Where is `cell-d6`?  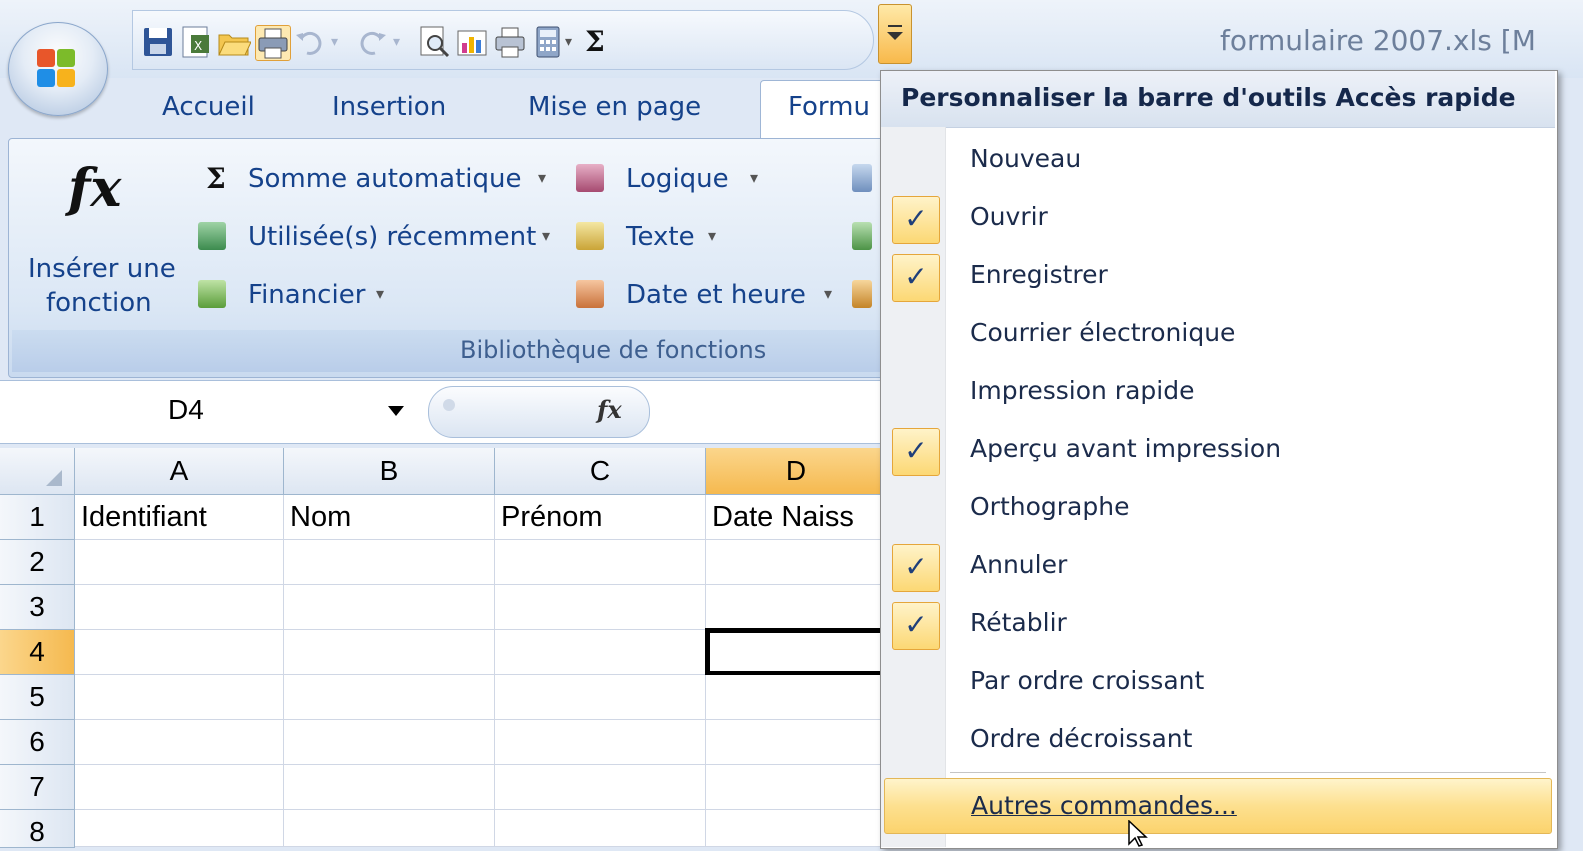 cell-d6 is located at coordinates (793, 742).